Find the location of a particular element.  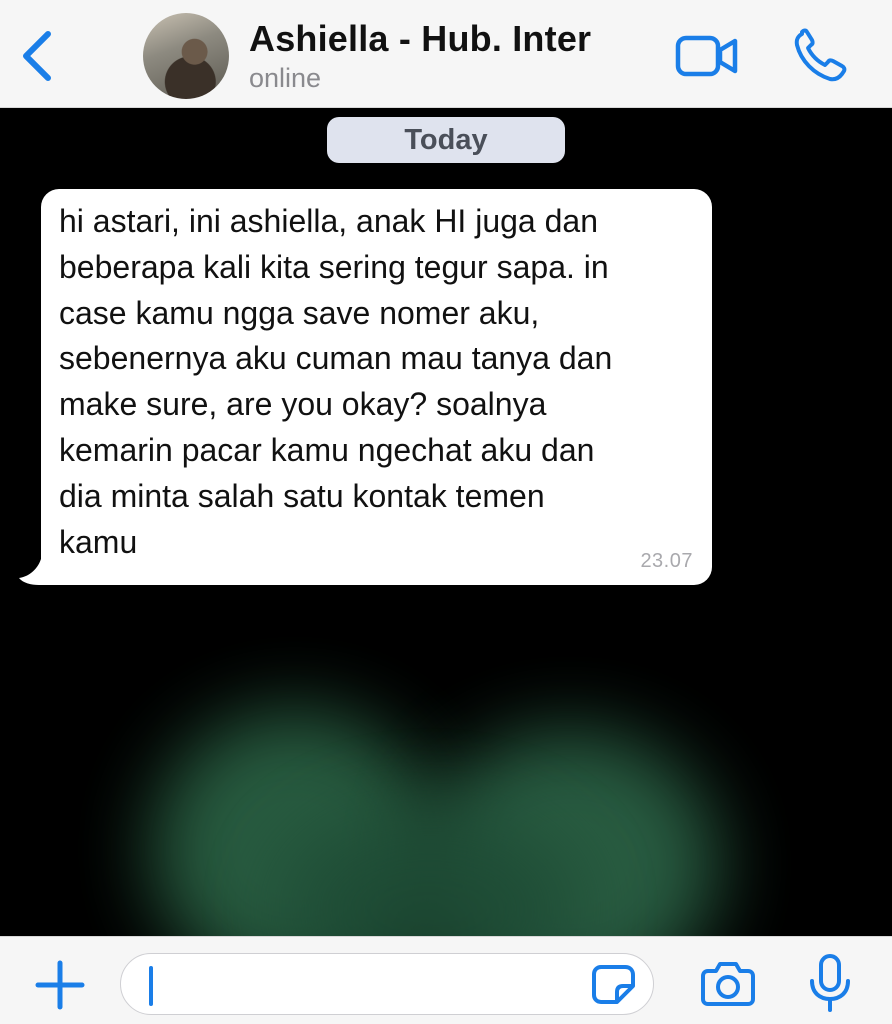

sticker-icon is located at coordinates (613, 984).